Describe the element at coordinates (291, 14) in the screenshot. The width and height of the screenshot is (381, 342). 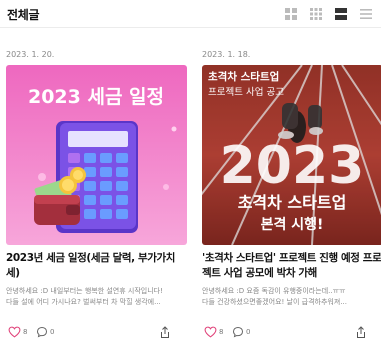
I see `grid-large-icon` at that location.